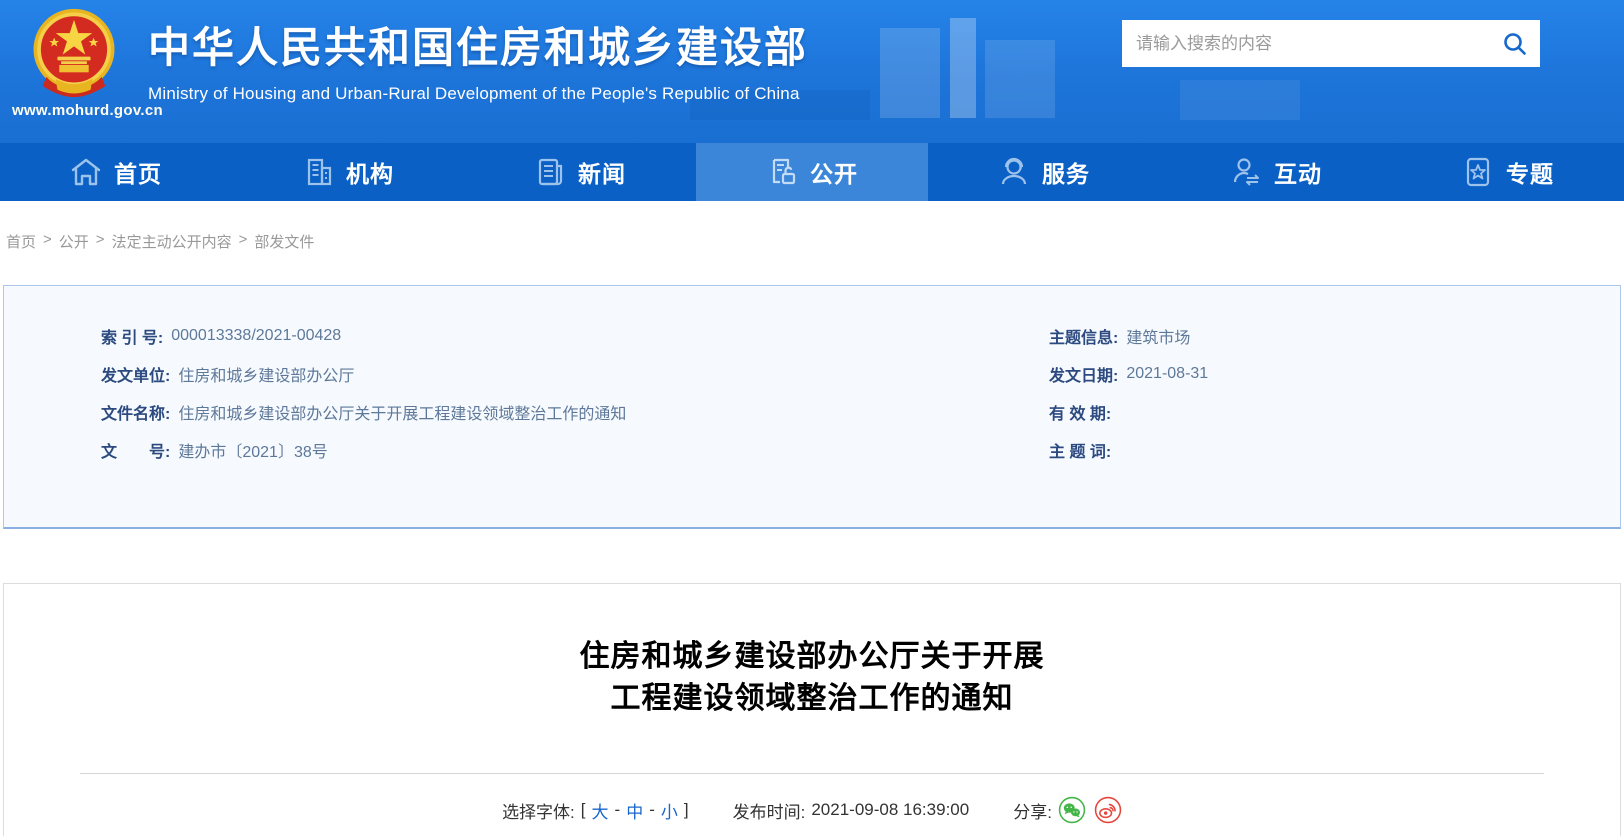 The height and width of the screenshot is (836, 1624). Describe the element at coordinates (890, 809) in the screenshot. I see `publish-time-value: 2021-09-08 16:39:00` at that location.